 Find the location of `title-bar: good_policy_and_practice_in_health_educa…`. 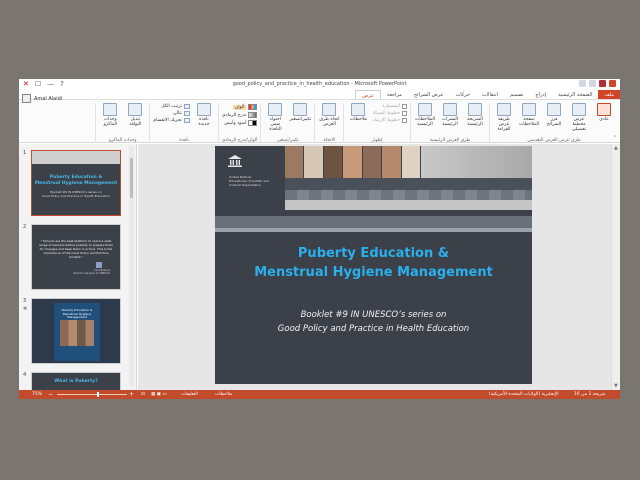

title-bar: good_policy_and_practice_in_health_educa… is located at coordinates (319, 84).